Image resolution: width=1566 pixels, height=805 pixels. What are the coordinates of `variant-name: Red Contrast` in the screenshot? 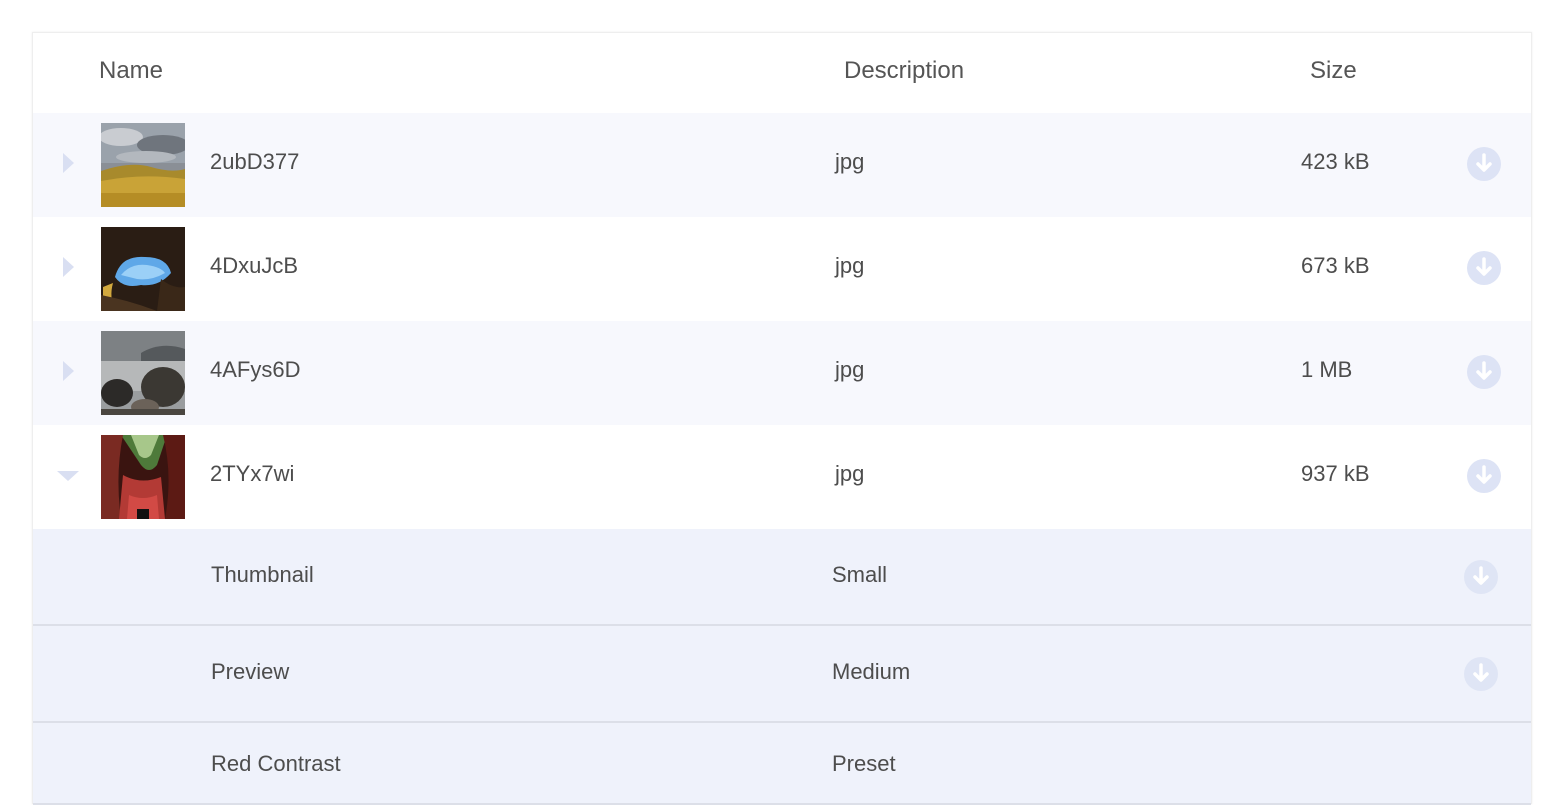 It's located at (276, 763).